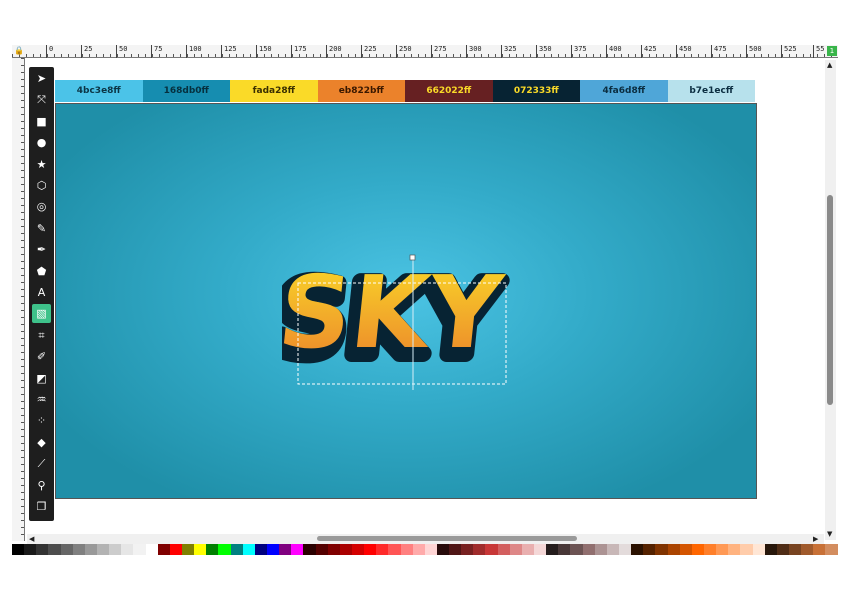  Describe the element at coordinates (41, 420) in the screenshot. I see `spray-tool-icon: ⁘` at that location.